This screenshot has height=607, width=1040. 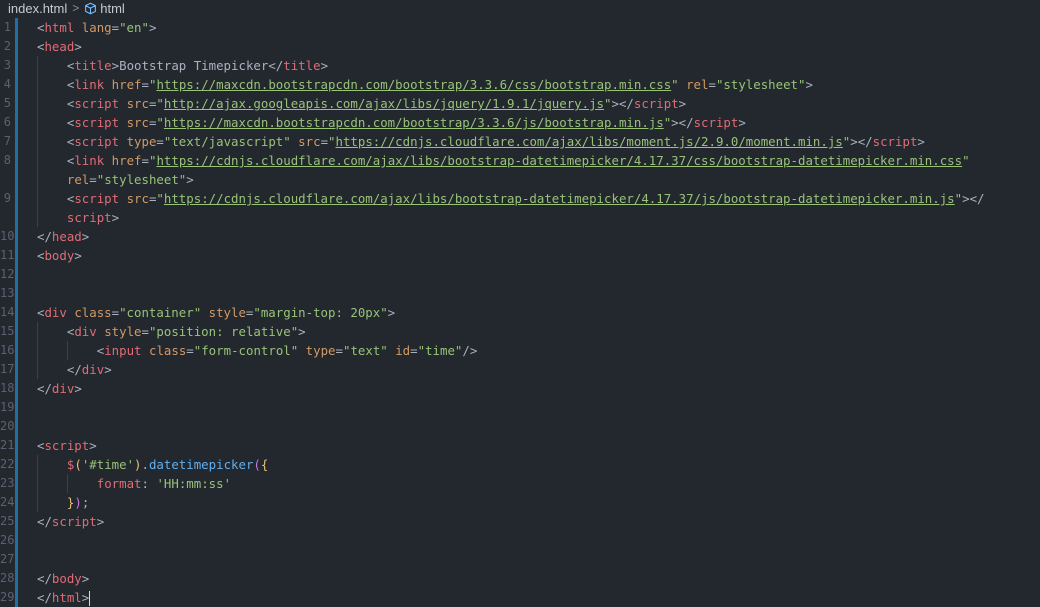 I want to click on line-number: 2, so click(x=7, y=46).